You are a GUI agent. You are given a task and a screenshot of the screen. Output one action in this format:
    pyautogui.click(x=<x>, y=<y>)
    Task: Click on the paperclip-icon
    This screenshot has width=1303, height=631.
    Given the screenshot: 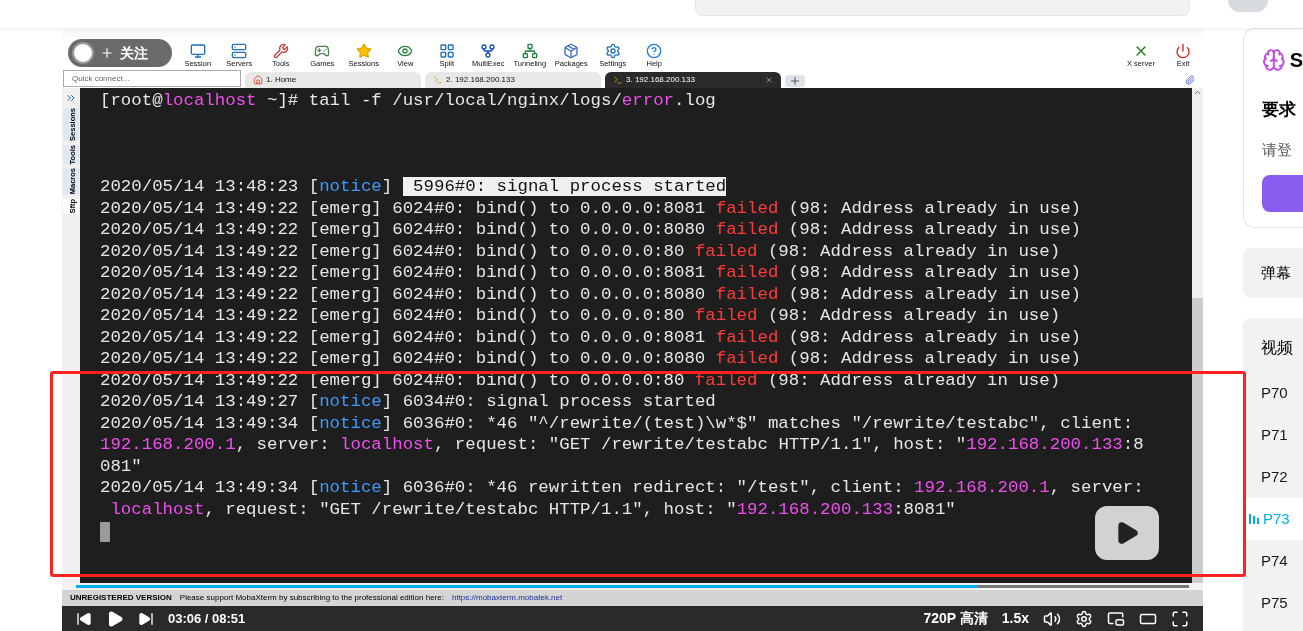 What is the action you would take?
    pyautogui.click(x=1190, y=80)
    